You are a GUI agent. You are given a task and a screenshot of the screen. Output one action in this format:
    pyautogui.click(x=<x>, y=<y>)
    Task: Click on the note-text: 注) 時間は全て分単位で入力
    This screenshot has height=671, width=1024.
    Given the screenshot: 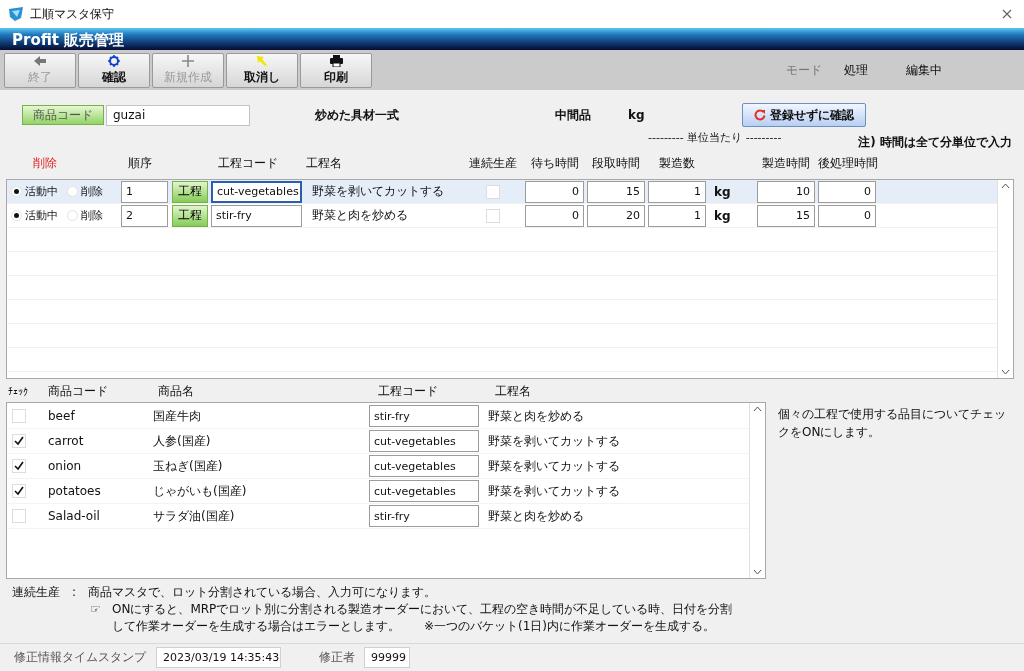 What is the action you would take?
    pyautogui.click(x=935, y=142)
    